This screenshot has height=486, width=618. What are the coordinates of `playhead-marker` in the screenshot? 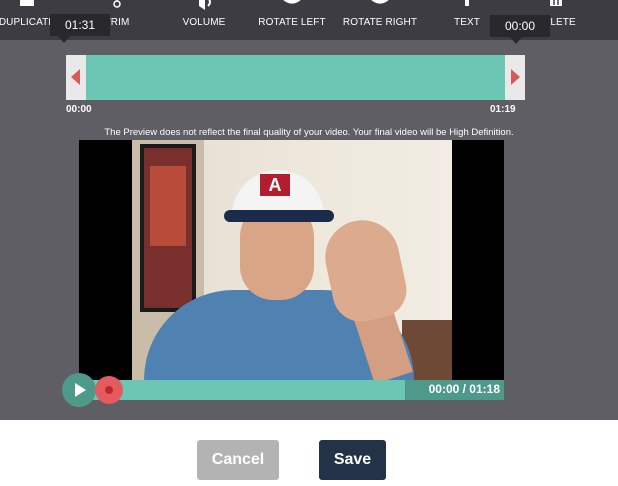 It's located at (109, 390).